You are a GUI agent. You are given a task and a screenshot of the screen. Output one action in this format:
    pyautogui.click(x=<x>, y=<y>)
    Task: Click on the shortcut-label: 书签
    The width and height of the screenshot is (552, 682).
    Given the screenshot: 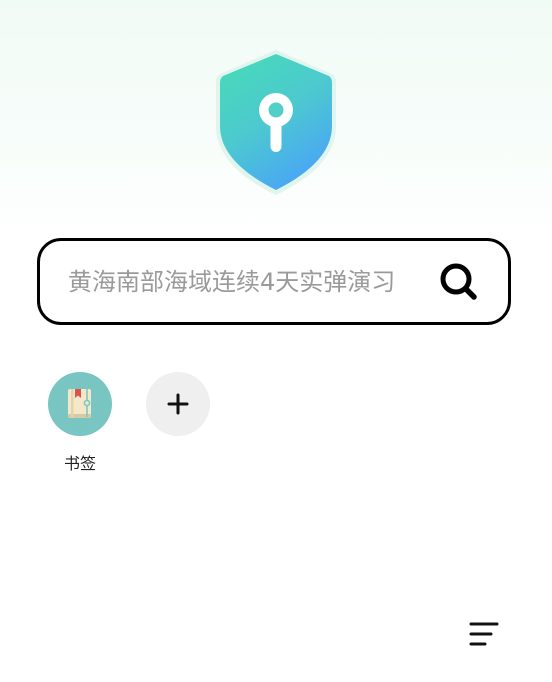 What is the action you would take?
    pyautogui.click(x=79, y=463)
    